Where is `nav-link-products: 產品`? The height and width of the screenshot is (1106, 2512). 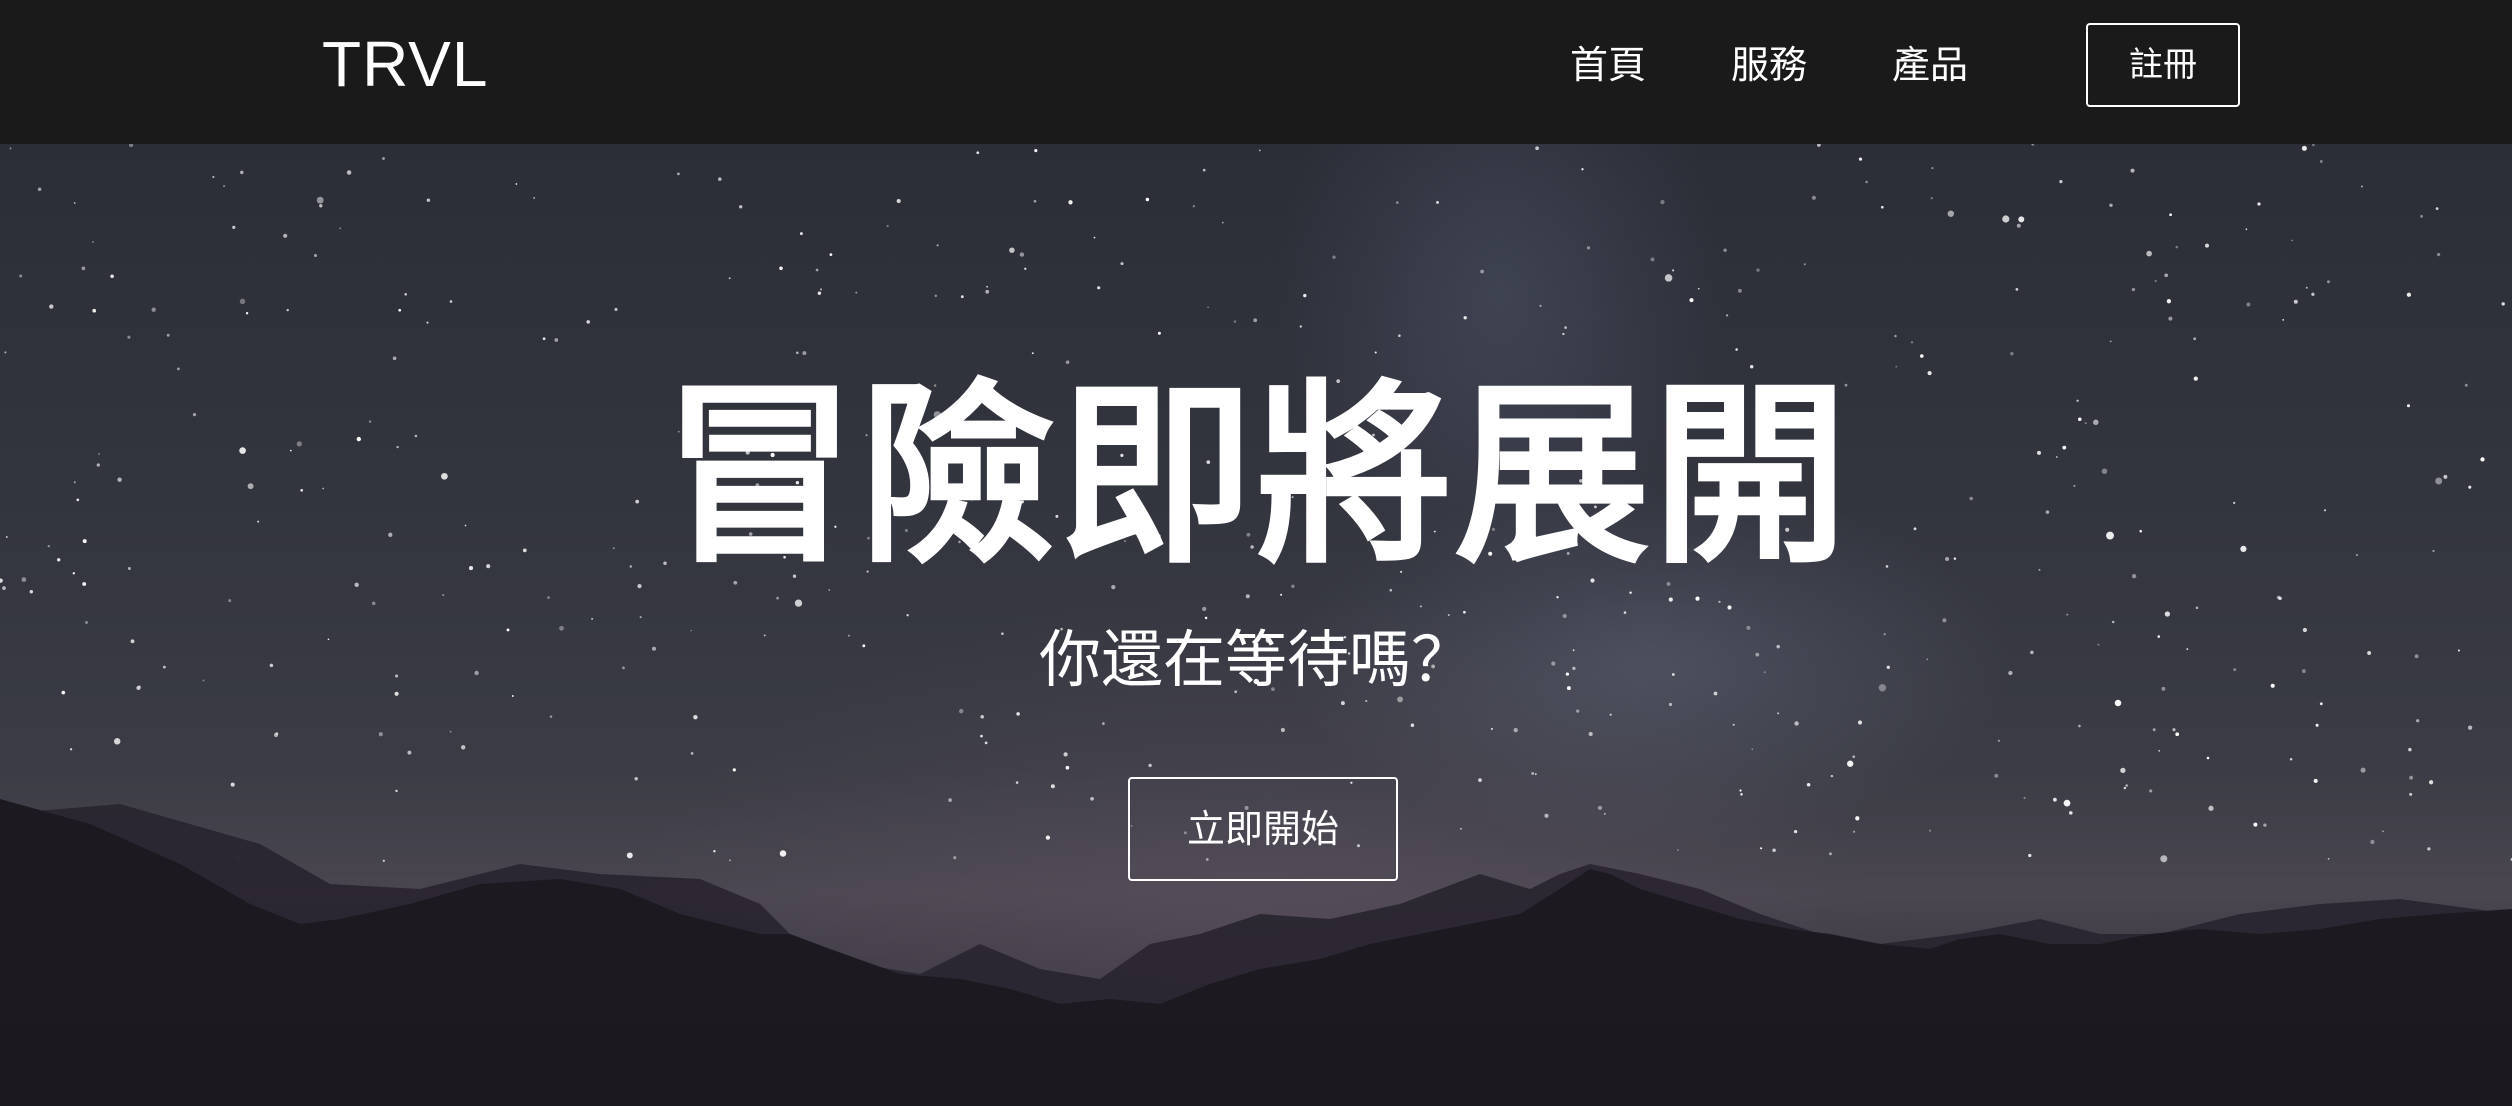
nav-link-products: 產品 is located at coordinates (1930, 65).